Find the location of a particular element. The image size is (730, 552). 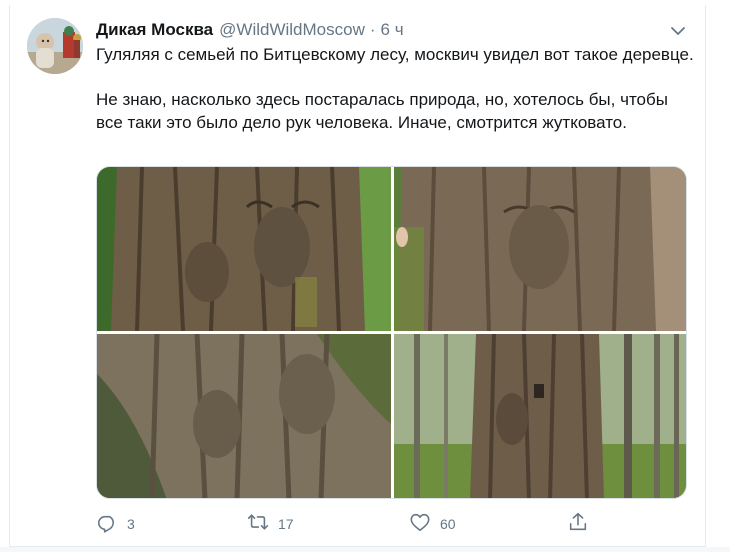

retweet-count: 17 is located at coordinates (286, 524).